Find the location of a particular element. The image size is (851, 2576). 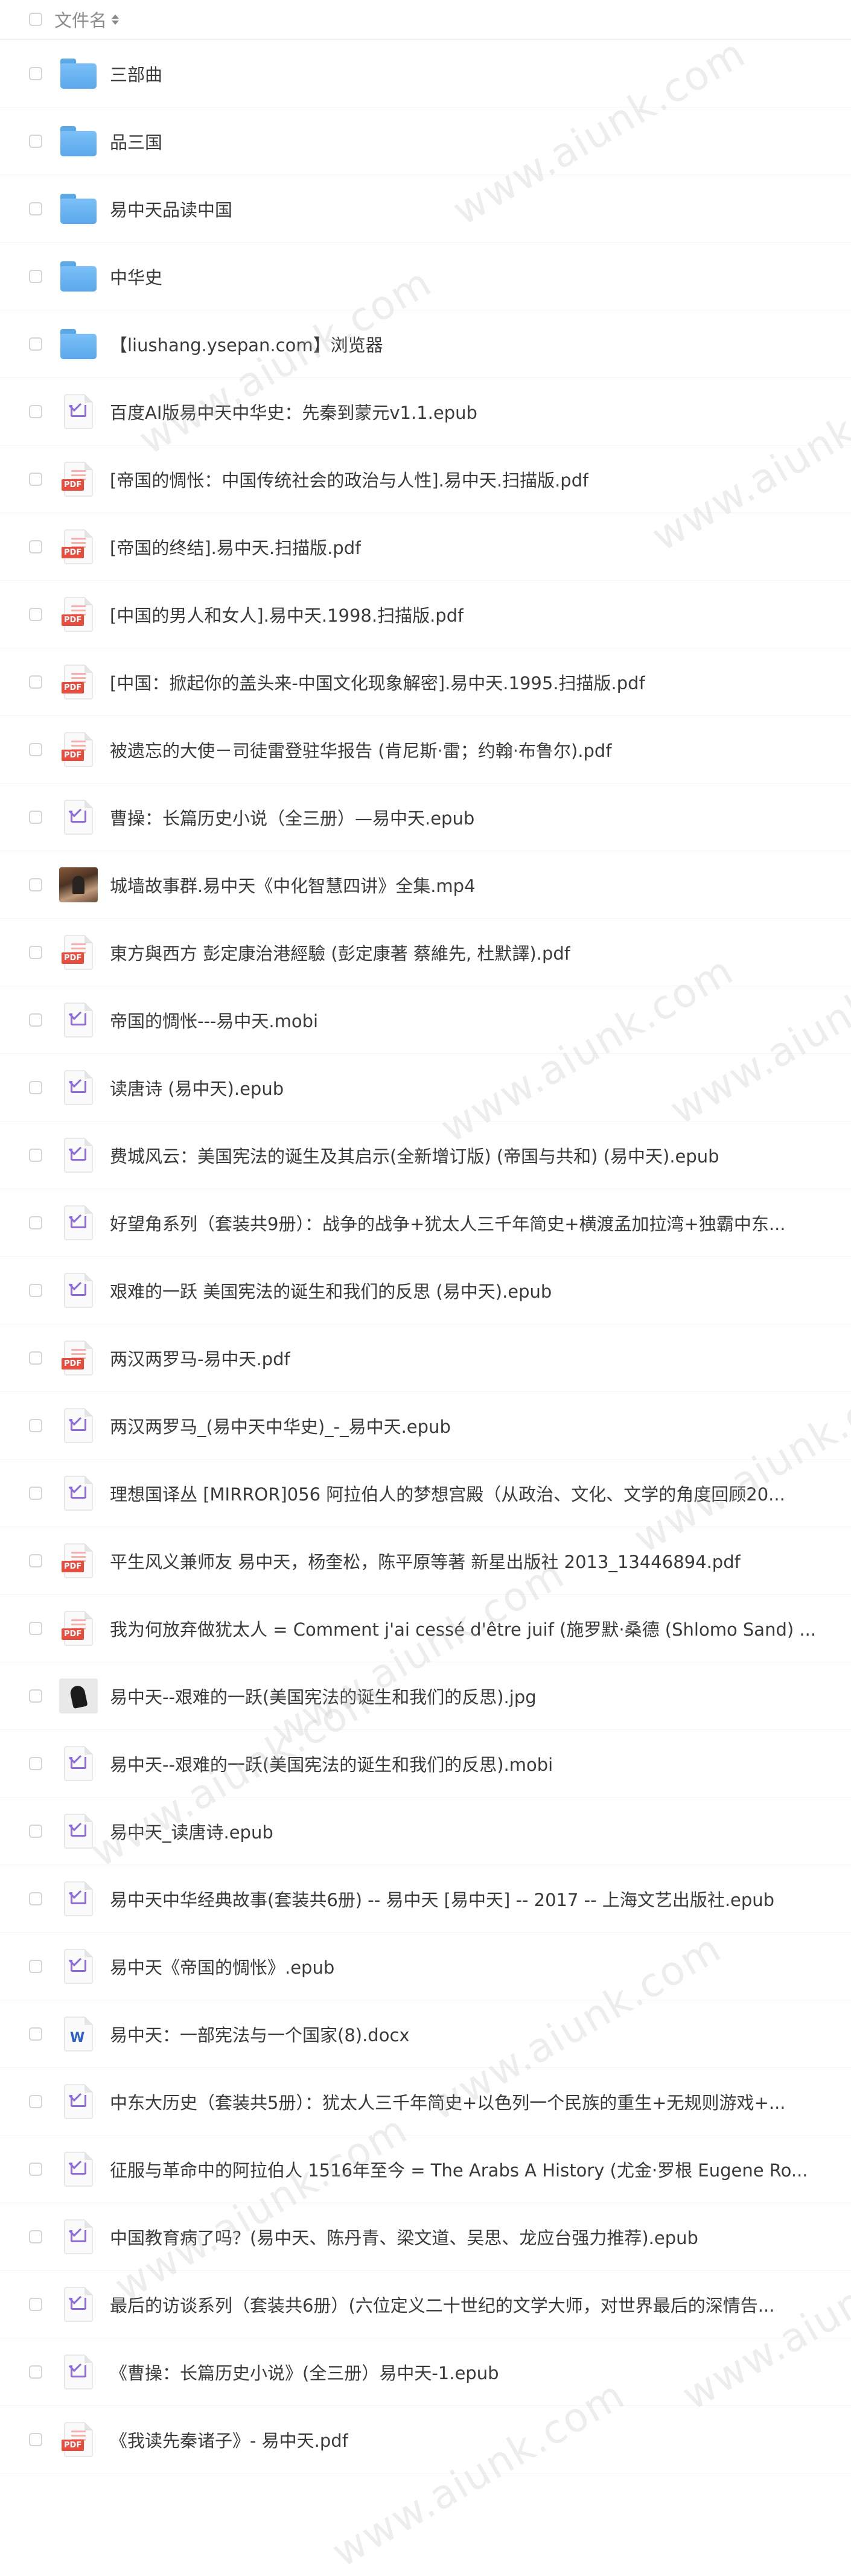

file-name: 曹操：长篇历史小说（全三册）—易中天.epub is located at coordinates (292, 817).